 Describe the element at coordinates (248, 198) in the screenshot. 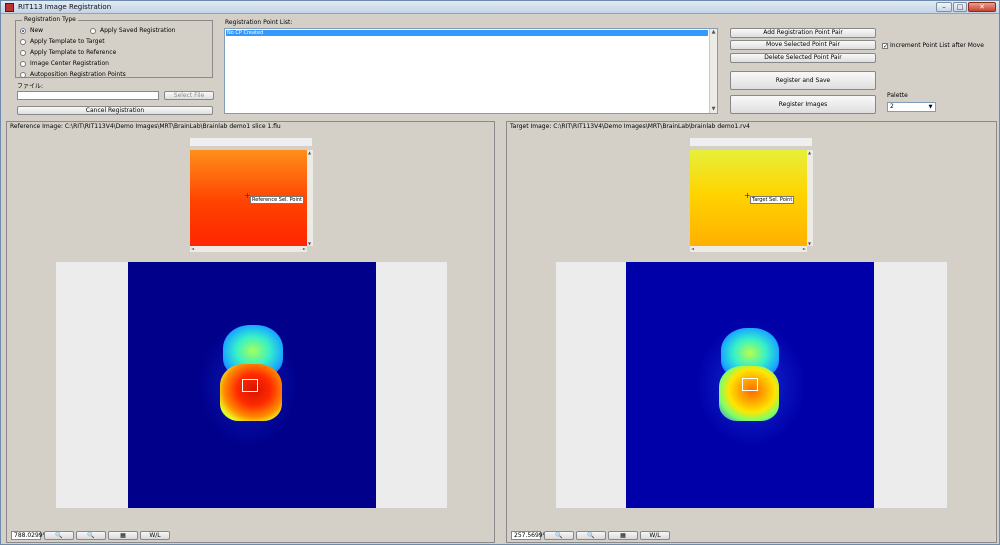

I see `reference-thumbnail-image: + Reference Sel. Point` at that location.